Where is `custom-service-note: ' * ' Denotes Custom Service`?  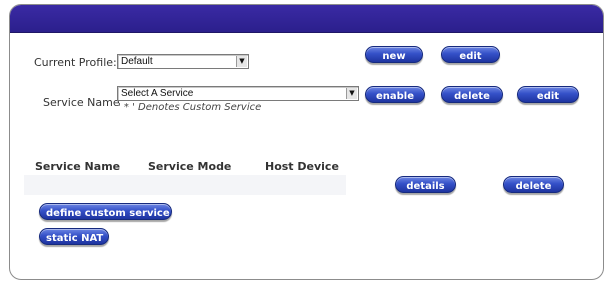 custom-service-note: ' * ' Denotes Custom Service is located at coordinates (190, 107).